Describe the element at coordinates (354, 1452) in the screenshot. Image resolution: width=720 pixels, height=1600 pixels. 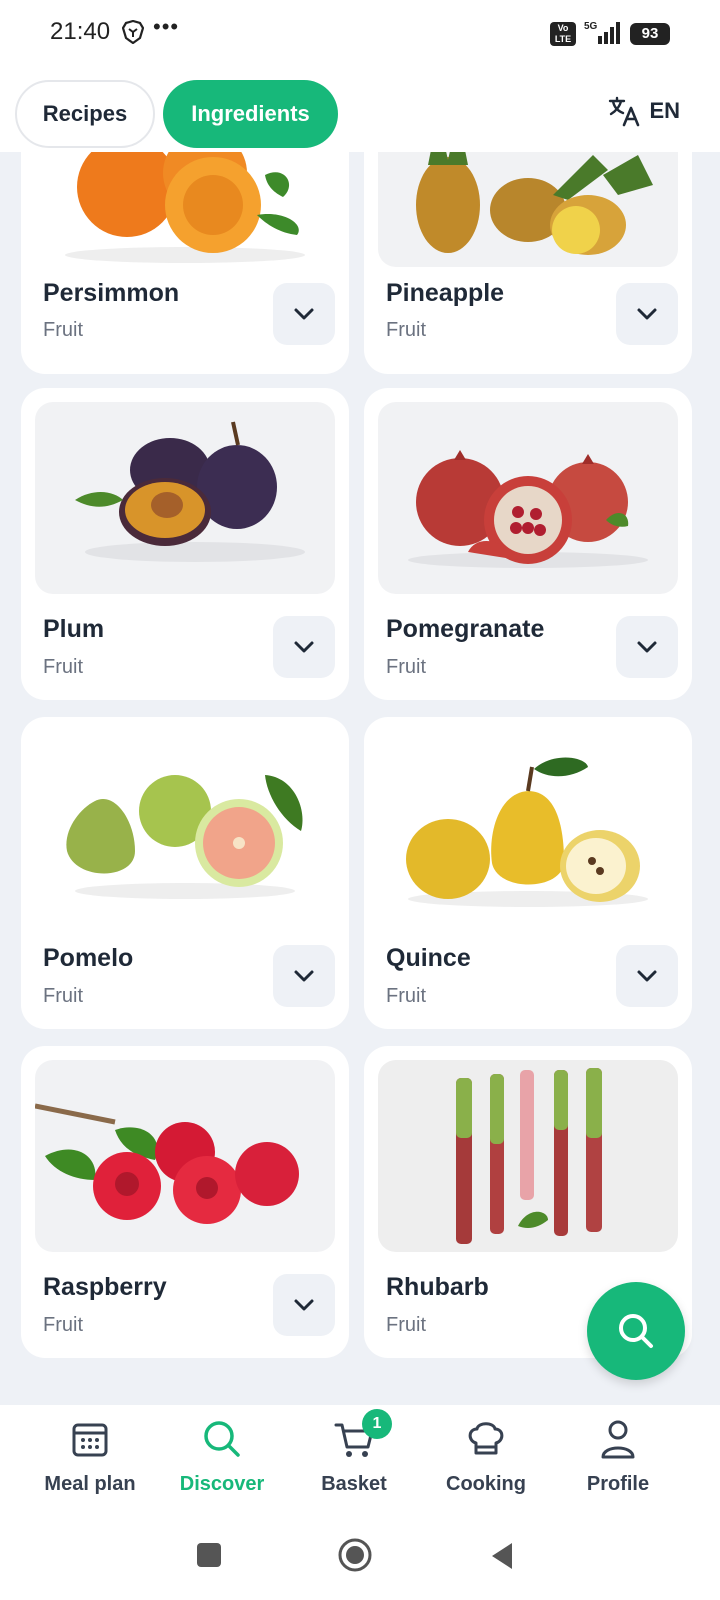
I see `nav-basket: 1 Basket` at that location.